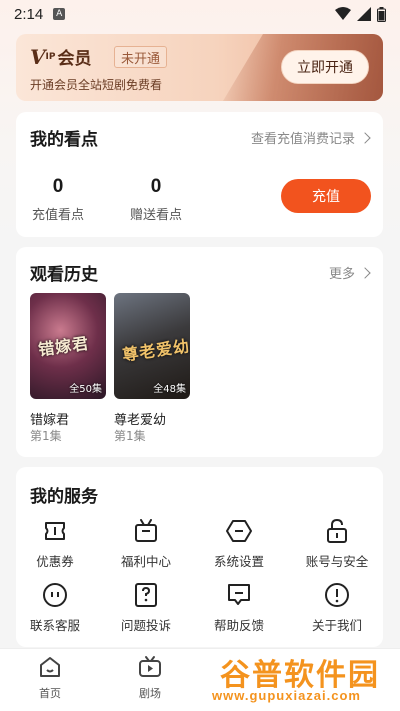 This screenshot has height=711, width=400. Describe the element at coordinates (146, 531) in the screenshot. I see `gift-box-icon` at that location.